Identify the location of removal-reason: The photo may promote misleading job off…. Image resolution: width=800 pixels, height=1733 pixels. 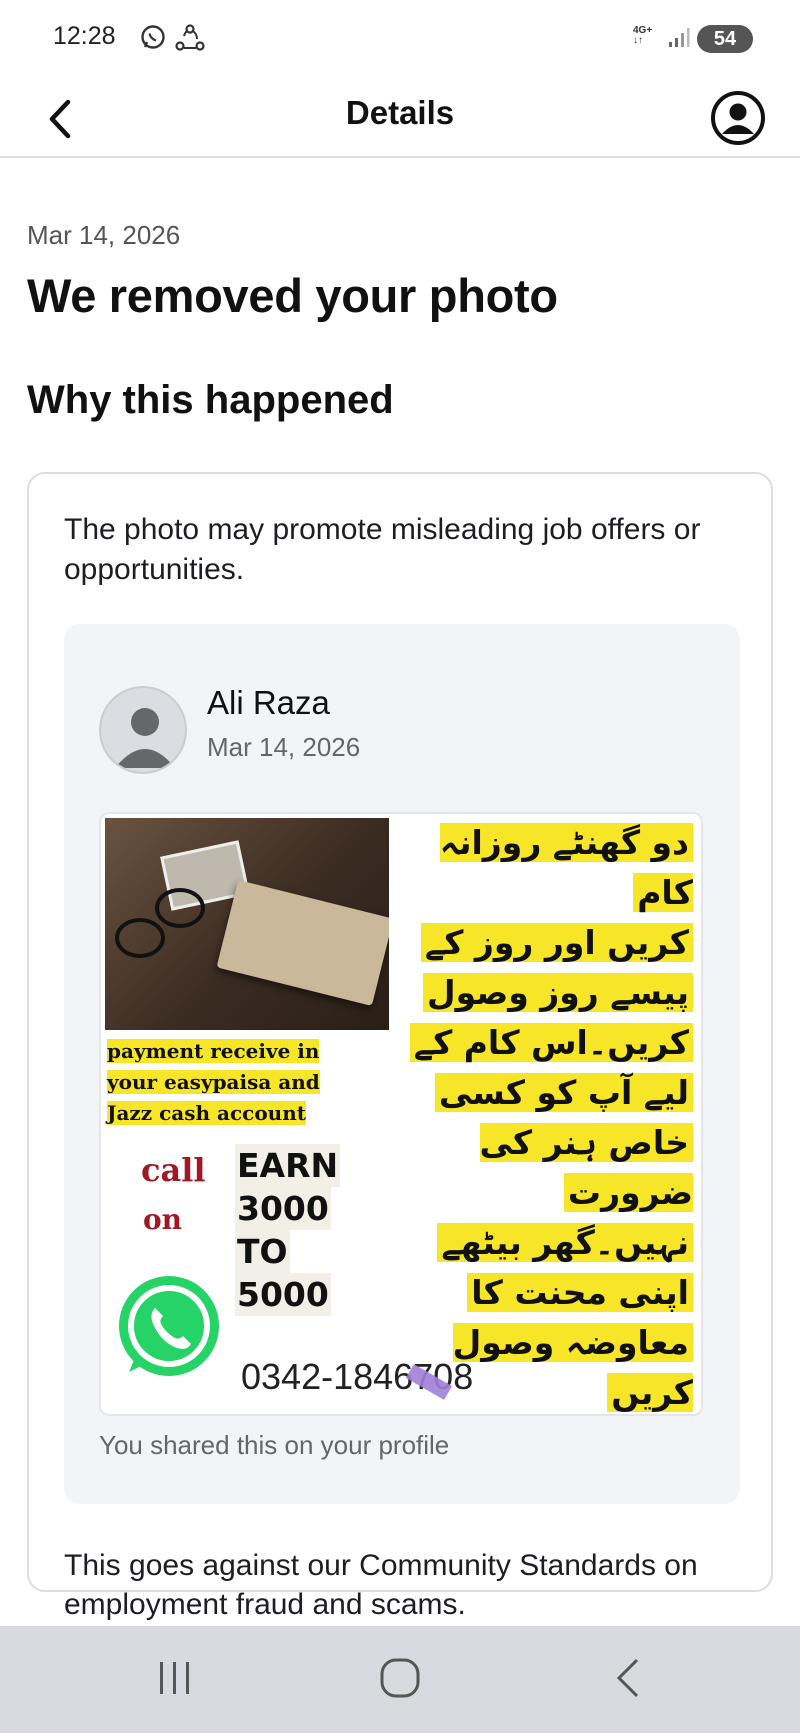
(382, 549).